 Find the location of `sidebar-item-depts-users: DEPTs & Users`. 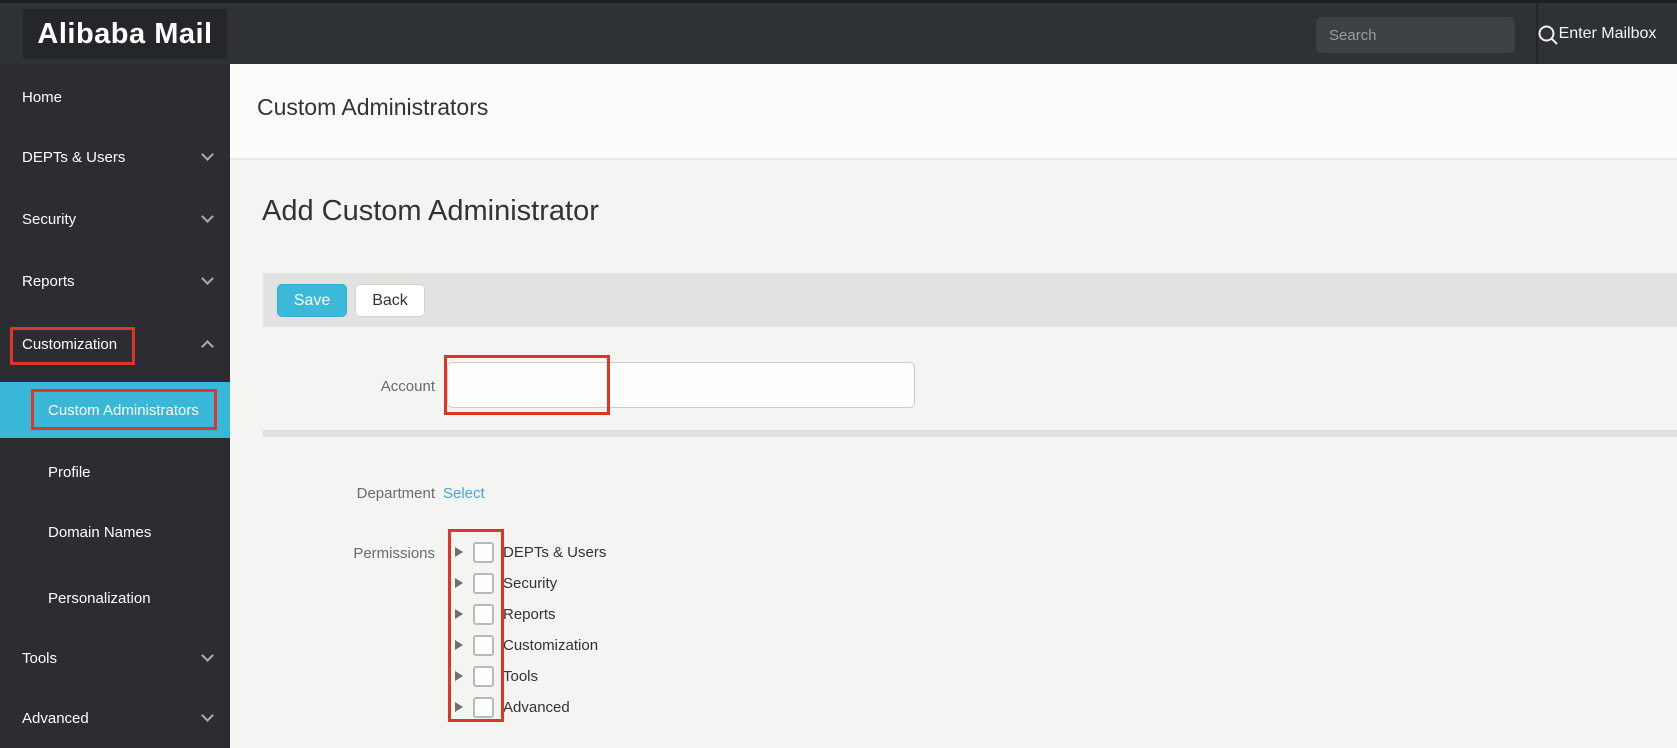

sidebar-item-depts-users: DEPTs & Users is located at coordinates (115, 157).